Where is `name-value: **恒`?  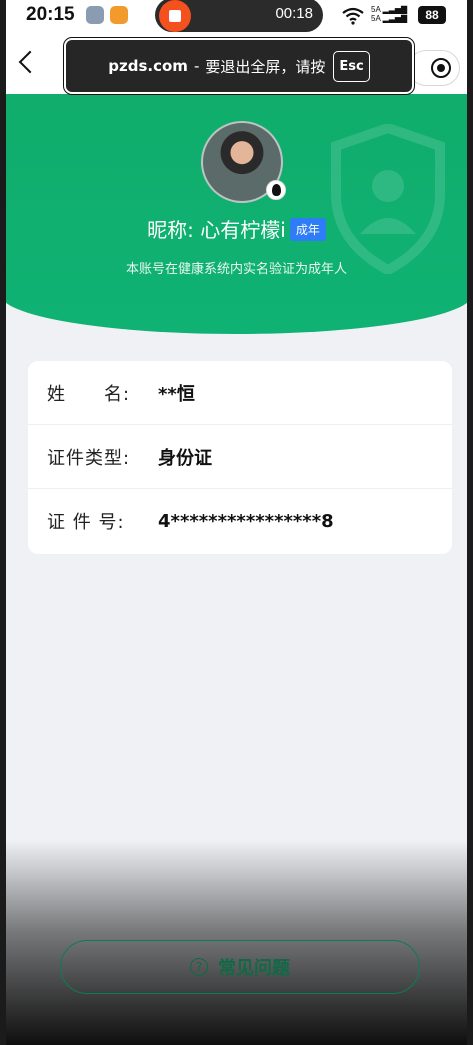
name-value: **恒 is located at coordinates (176, 394).